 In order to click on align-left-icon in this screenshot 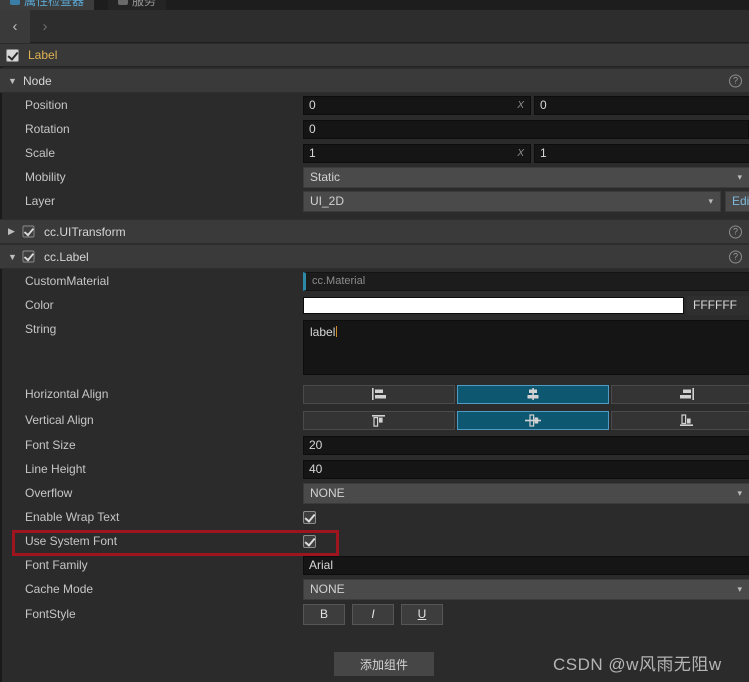, I will do `click(379, 394)`.